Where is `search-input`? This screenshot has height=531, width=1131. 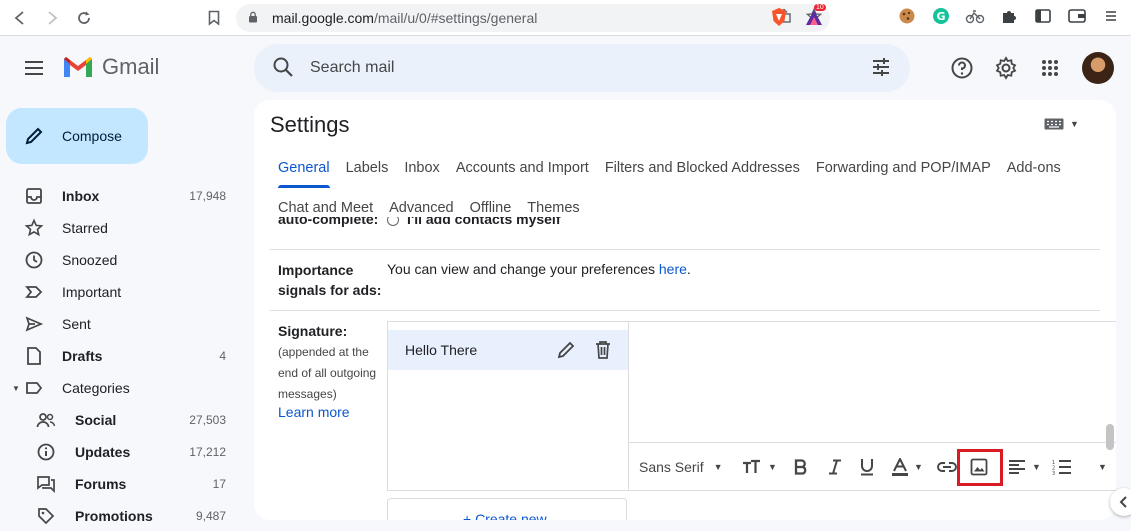 search-input is located at coordinates (580, 68).